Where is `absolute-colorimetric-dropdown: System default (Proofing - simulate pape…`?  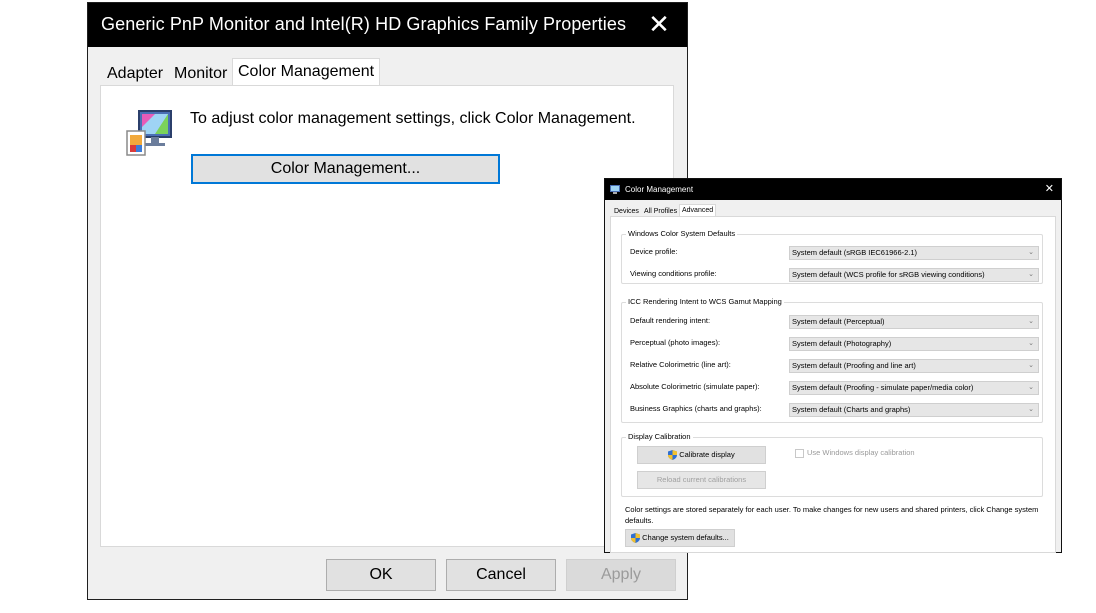 absolute-colorimetric-dropdown: System default (Proofing - simulate pape… is located at coordinates (914, 388).